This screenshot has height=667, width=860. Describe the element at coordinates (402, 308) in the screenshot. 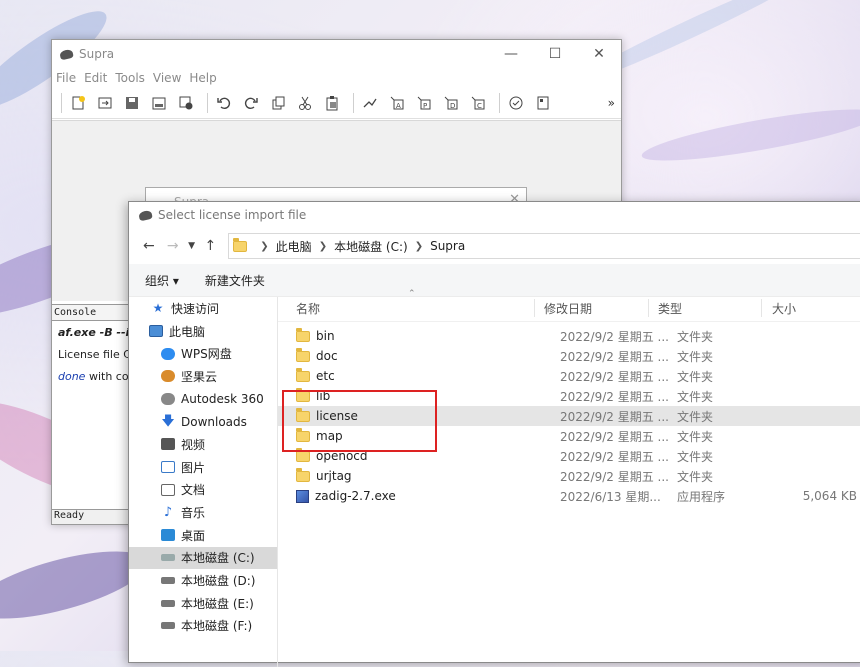

I see `column-name: 名称` at that location.